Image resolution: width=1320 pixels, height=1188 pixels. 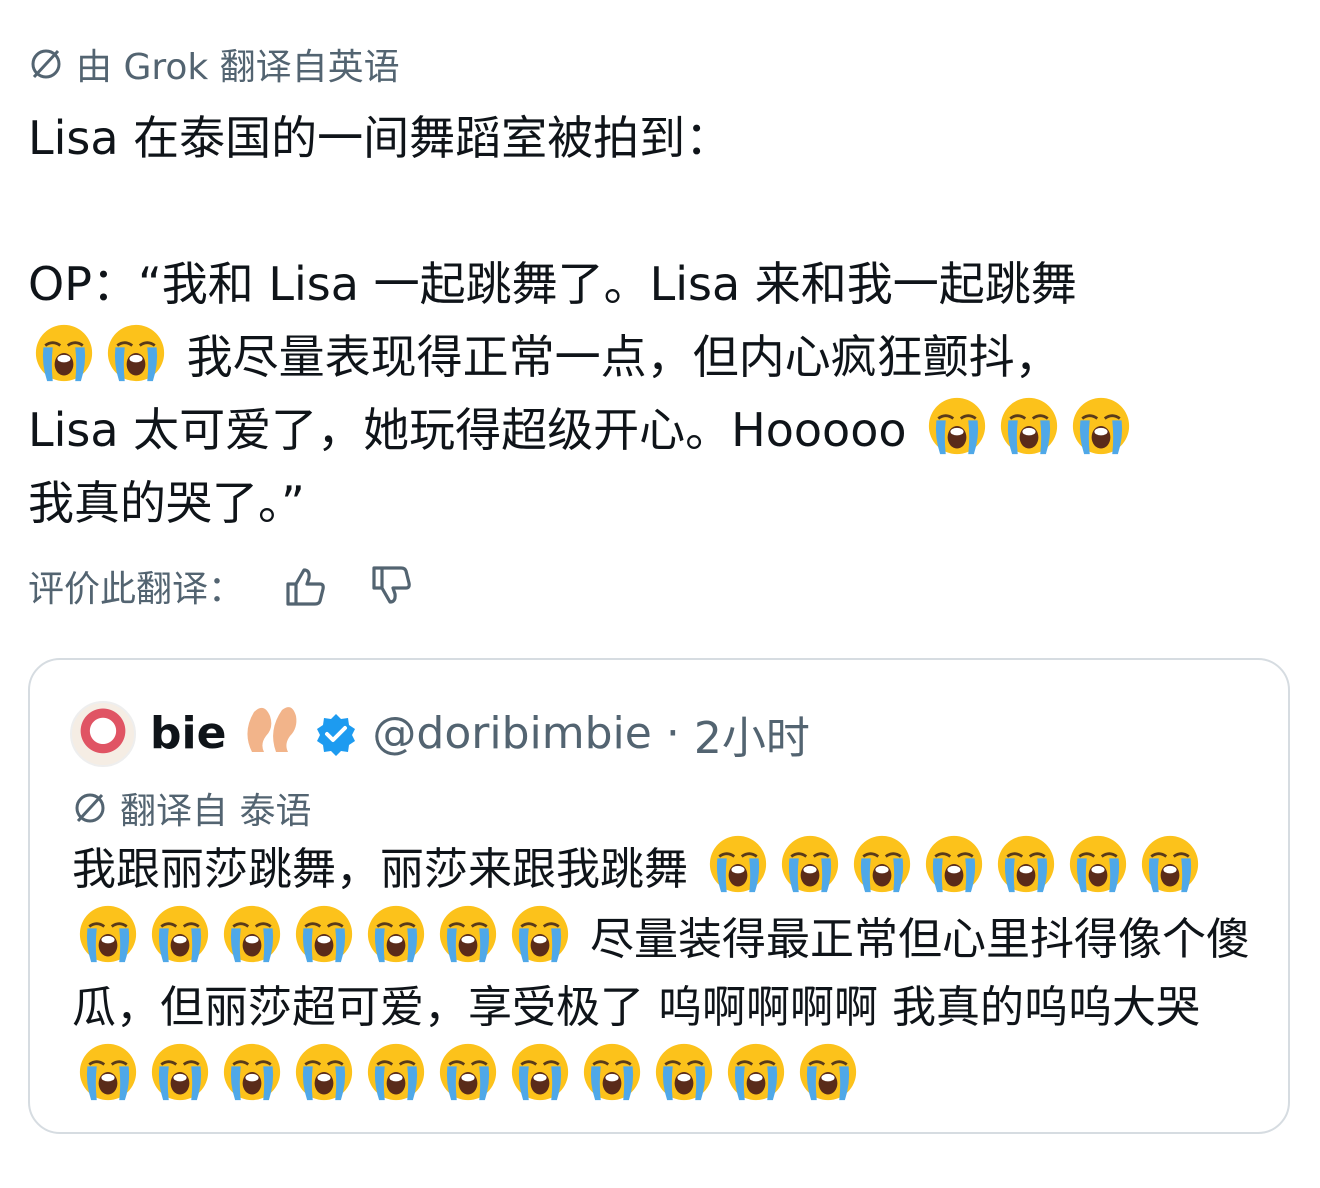 What do you see at coordinates (380, 869) in the screenshot?
I see `quote-segment-1: 我跟丽莎跳舞，丽莎来跟我跳舞` at bounding box center [380, 869].